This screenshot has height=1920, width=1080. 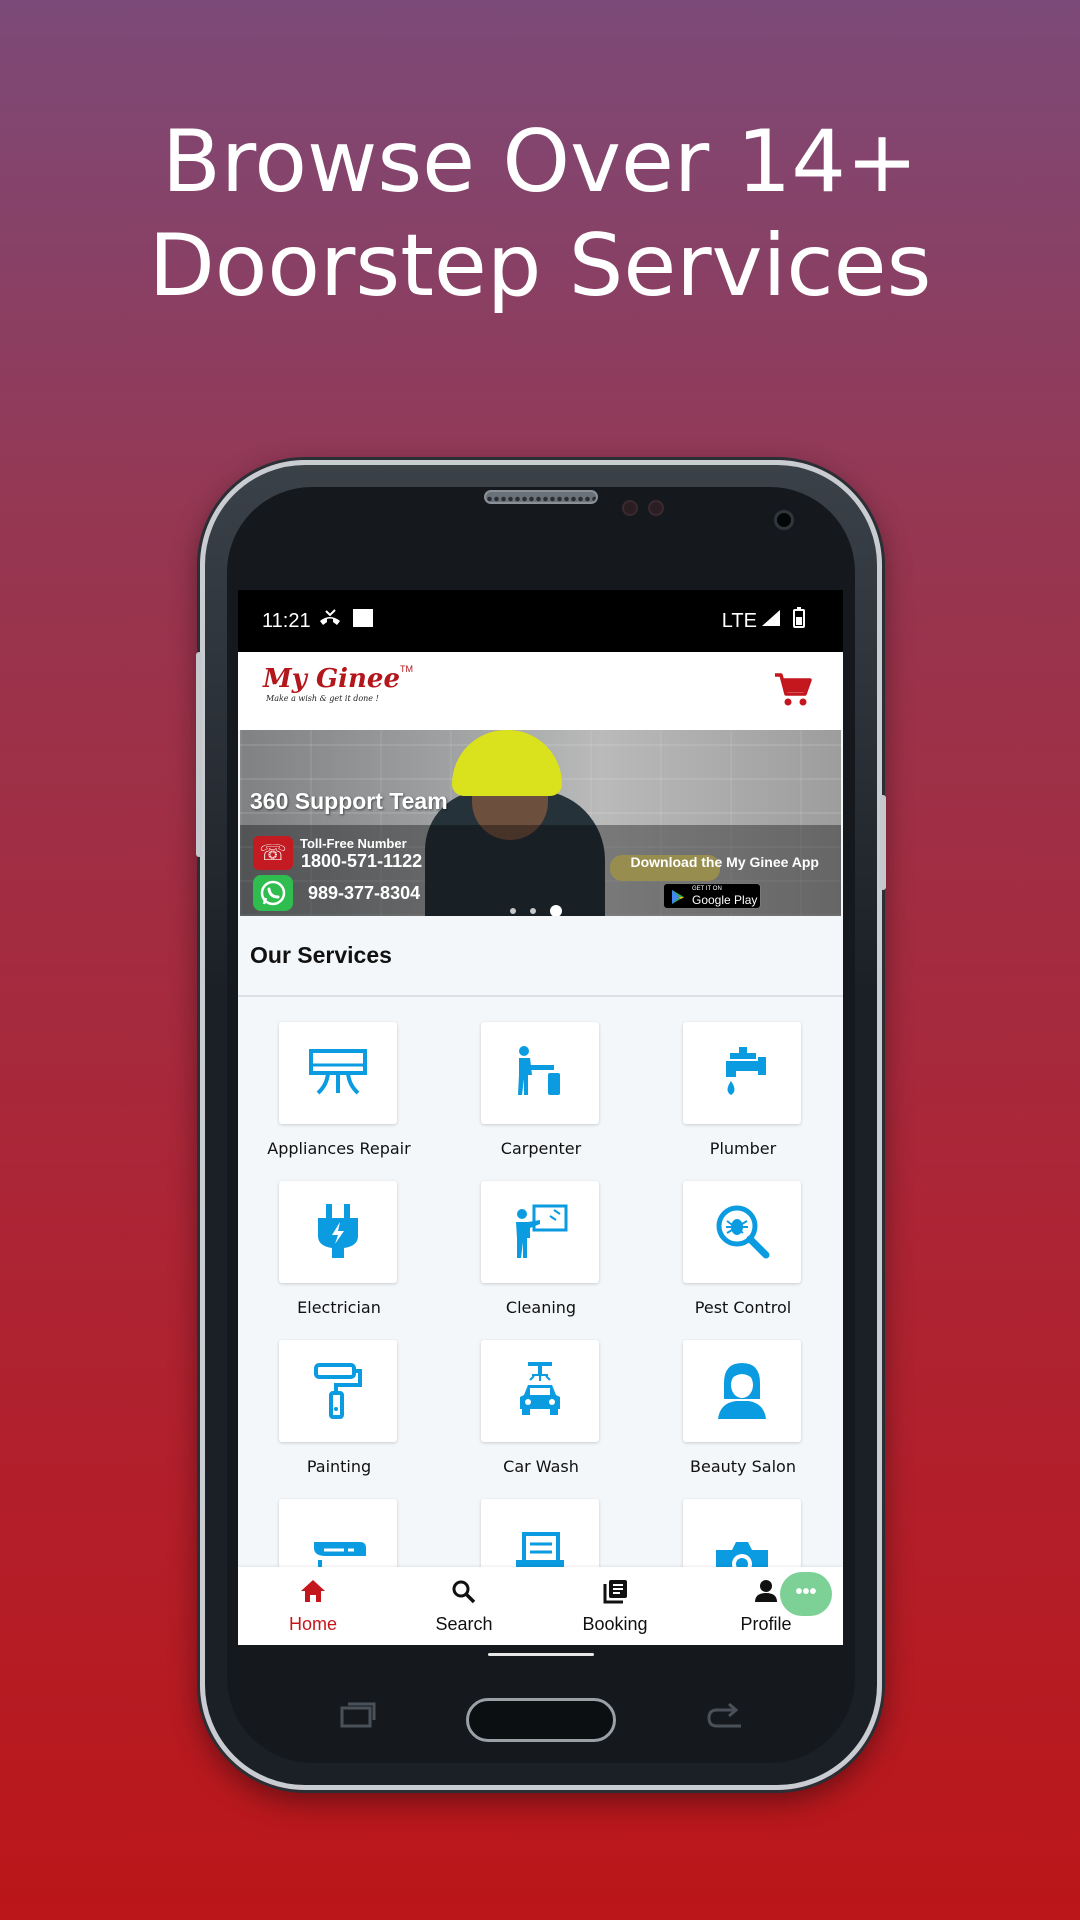 I want to click on earpiece-speaker, so click(x=541, y=497).